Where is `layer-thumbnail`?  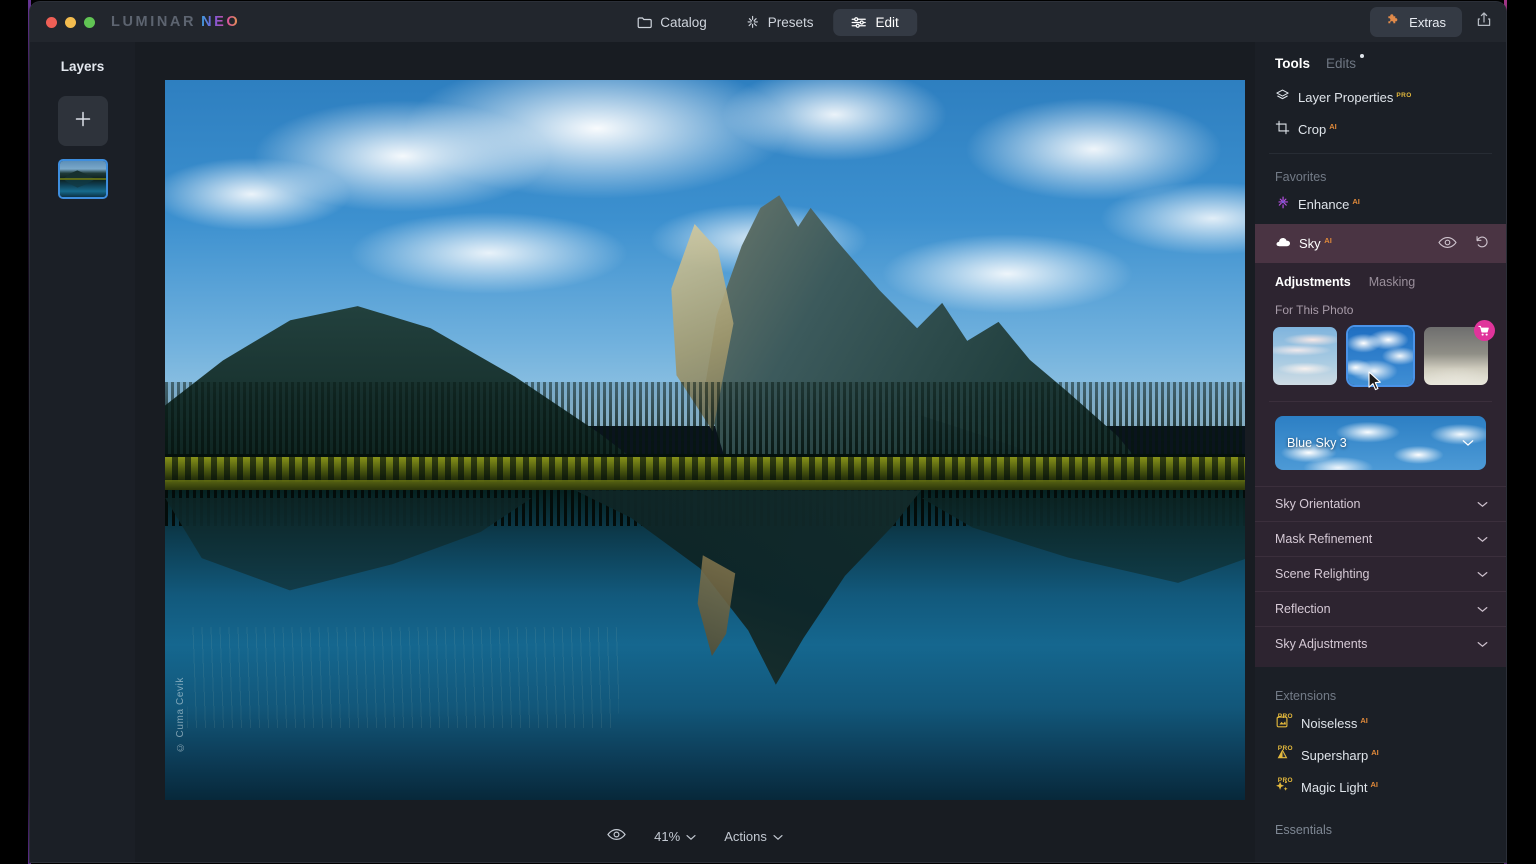
layer-thumbnail is located at coordinates (82, 179).